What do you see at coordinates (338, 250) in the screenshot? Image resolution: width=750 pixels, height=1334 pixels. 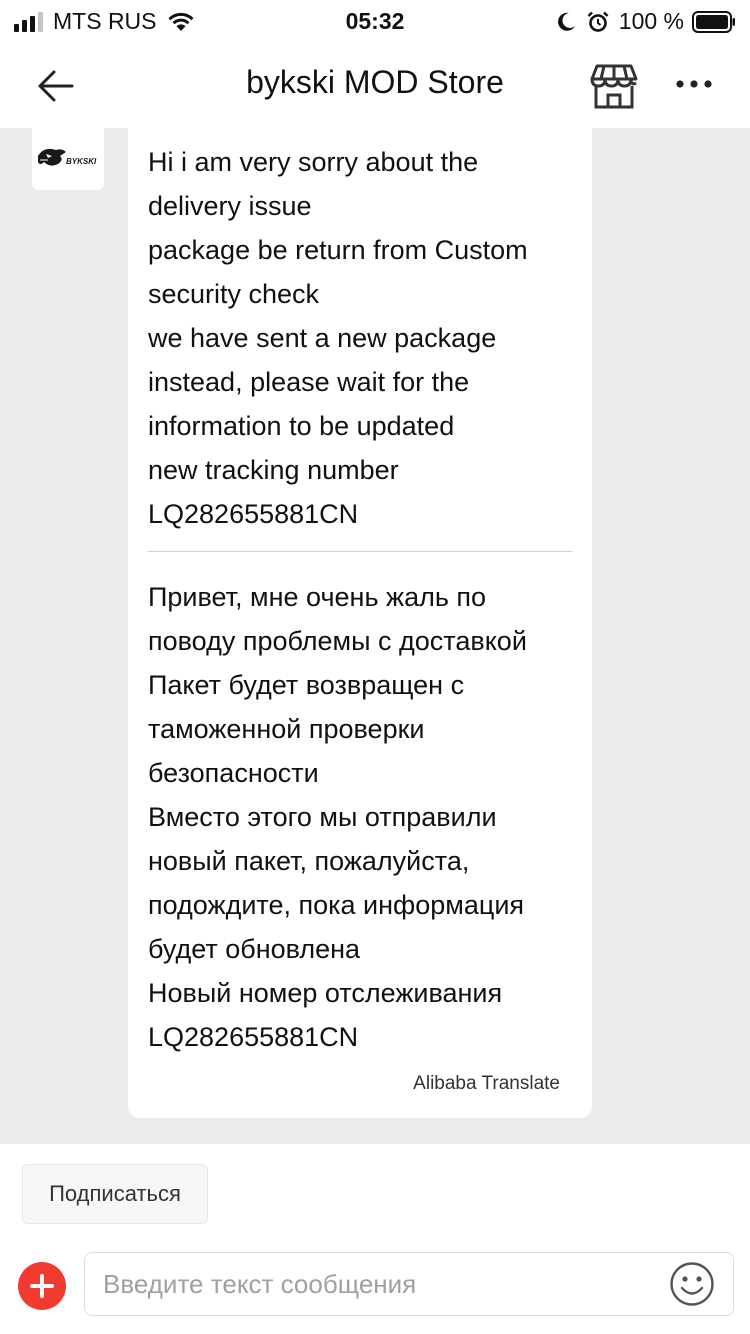 I see `message-line: package be return from Custom` at bounding box center [338, 250].